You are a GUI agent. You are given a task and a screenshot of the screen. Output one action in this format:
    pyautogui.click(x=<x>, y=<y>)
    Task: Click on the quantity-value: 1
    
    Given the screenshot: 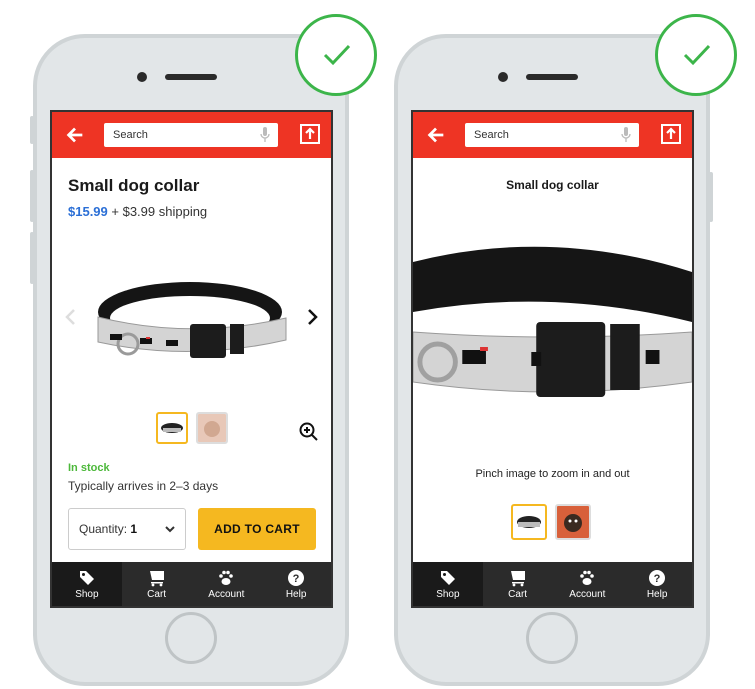 What is the action you would take?
    pyautogui.click(x=134, y=529)
    